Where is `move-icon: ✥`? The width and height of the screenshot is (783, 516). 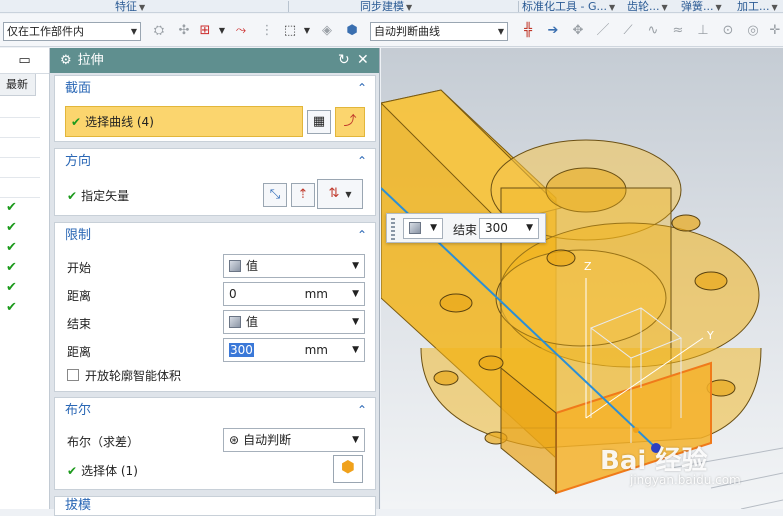 move-icon: ✥ is located at coordinates (578, 31).